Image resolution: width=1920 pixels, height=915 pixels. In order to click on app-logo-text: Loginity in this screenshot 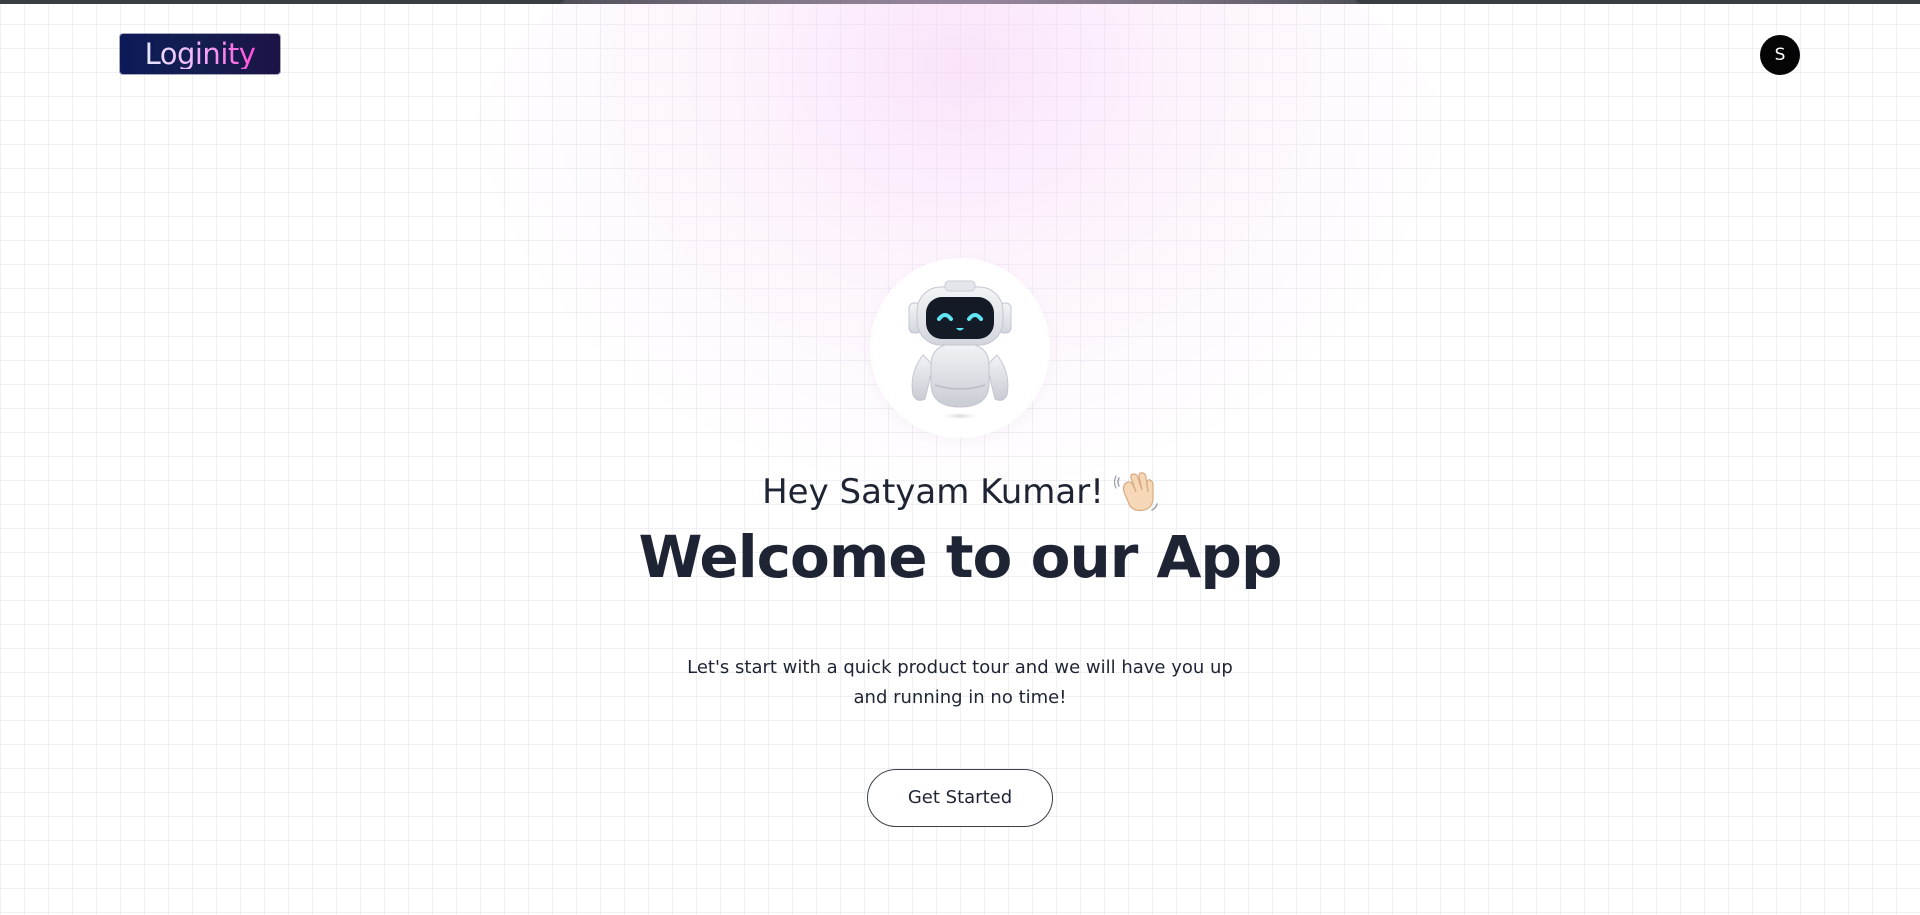, I will do `click(200, 53)`.